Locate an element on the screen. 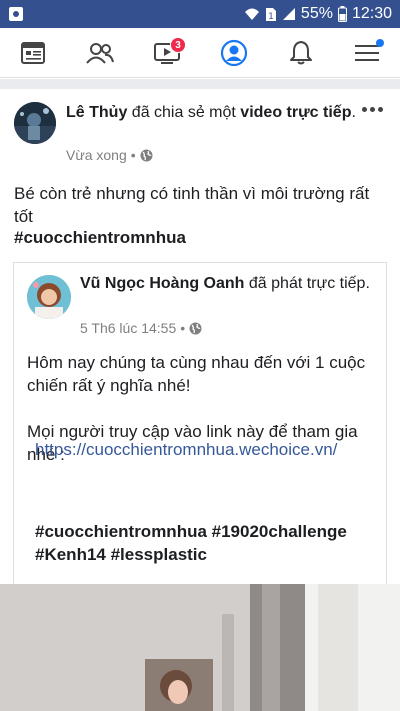  shared-post-link: https://cuocchientromnhua.wechoice.vn/ is located at coordinates (186, 450).